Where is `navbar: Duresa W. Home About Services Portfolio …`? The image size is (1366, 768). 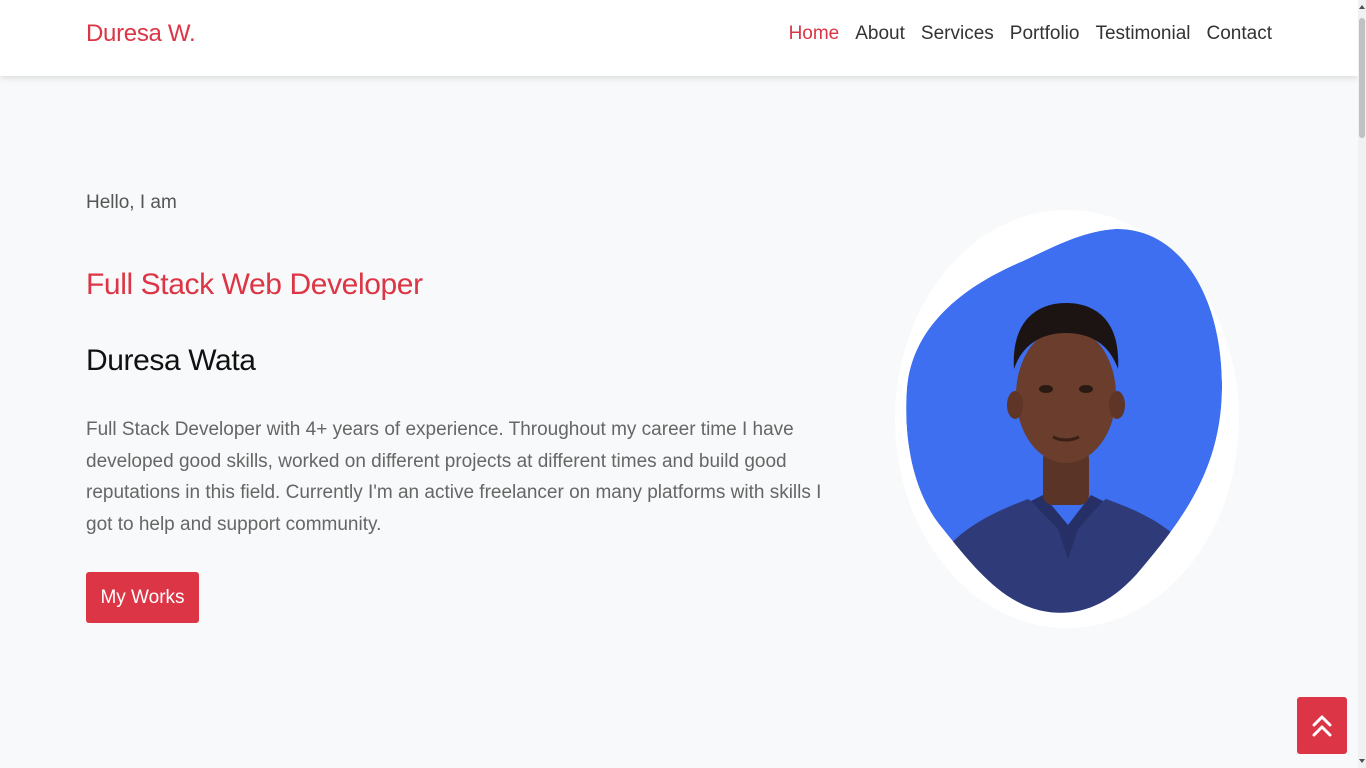
navbar: Duresa W. Home About Services Portfolio … is located at coordinates (679, 38).